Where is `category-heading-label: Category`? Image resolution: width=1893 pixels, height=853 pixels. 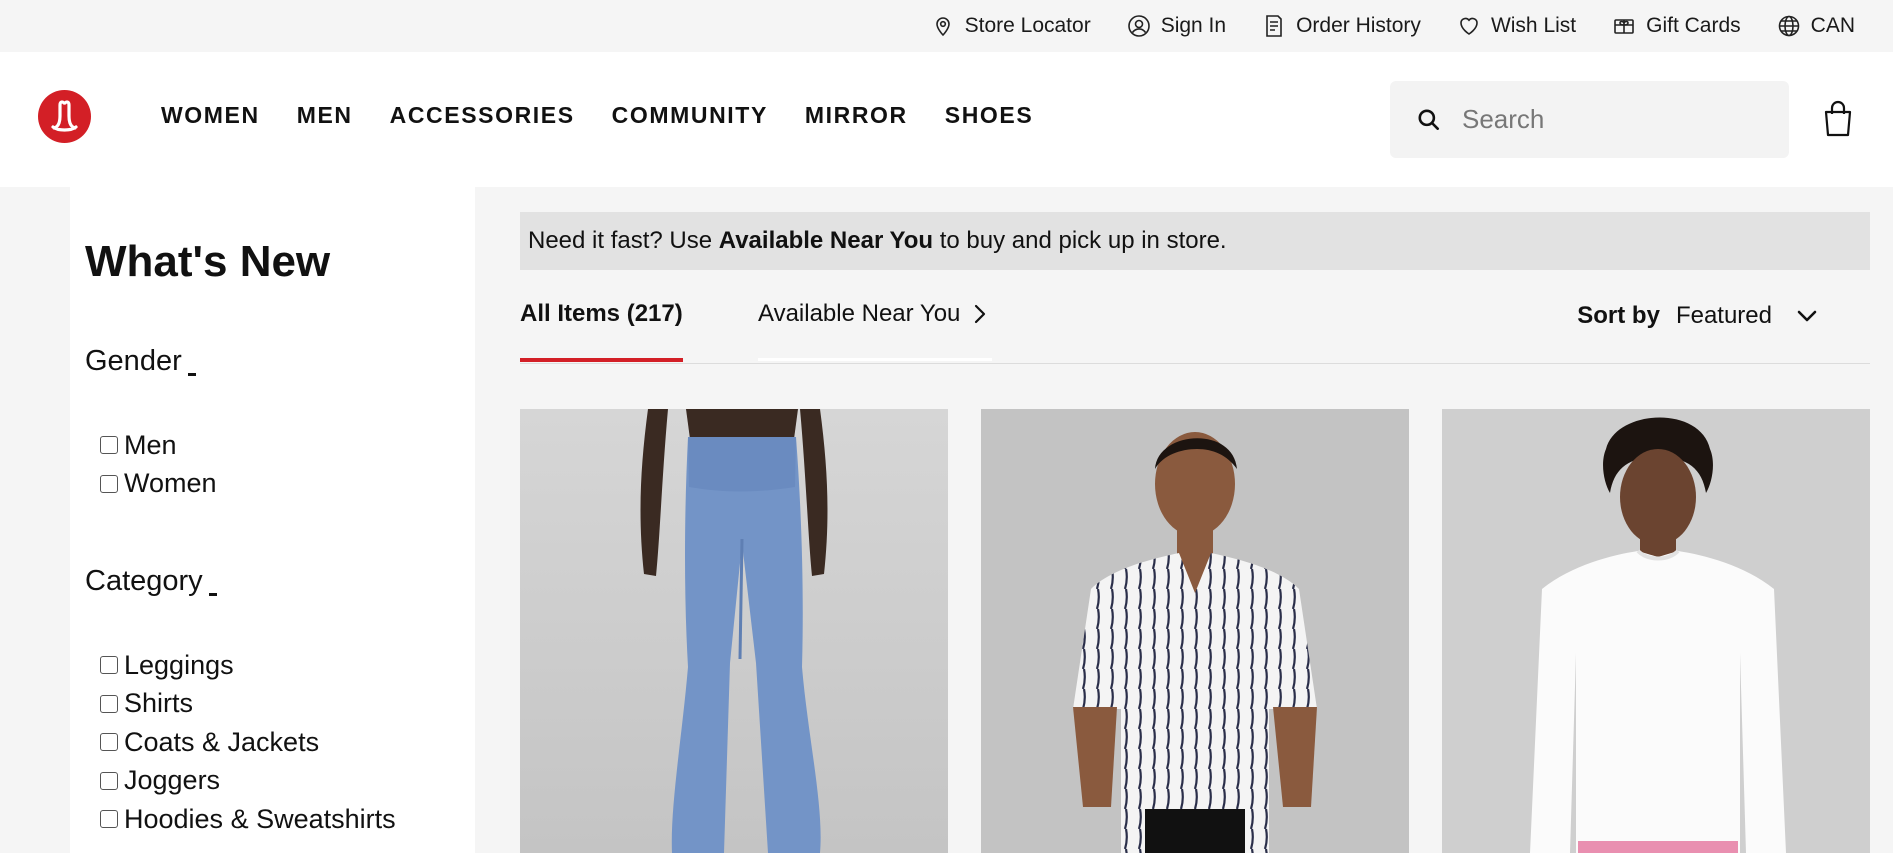 category-heading-label: Category is located at coordinates (144, 581).